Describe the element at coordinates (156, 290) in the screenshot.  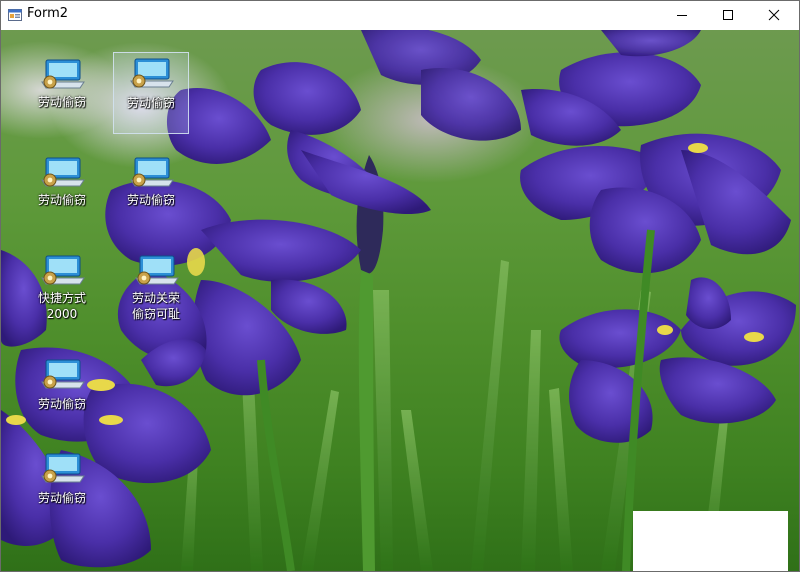
I see `desktop-icon-6: 劳动关荣 偷窃可耻` at that location.